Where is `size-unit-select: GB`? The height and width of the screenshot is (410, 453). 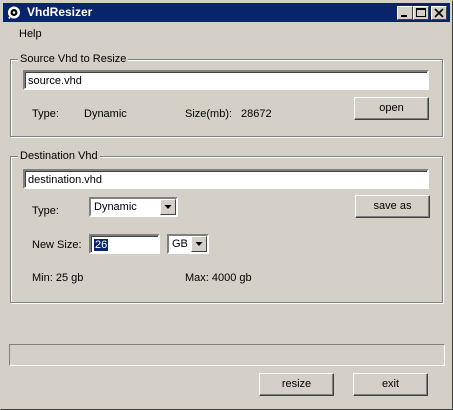 size-unit-select: GB is located at coordinates (188, 244).